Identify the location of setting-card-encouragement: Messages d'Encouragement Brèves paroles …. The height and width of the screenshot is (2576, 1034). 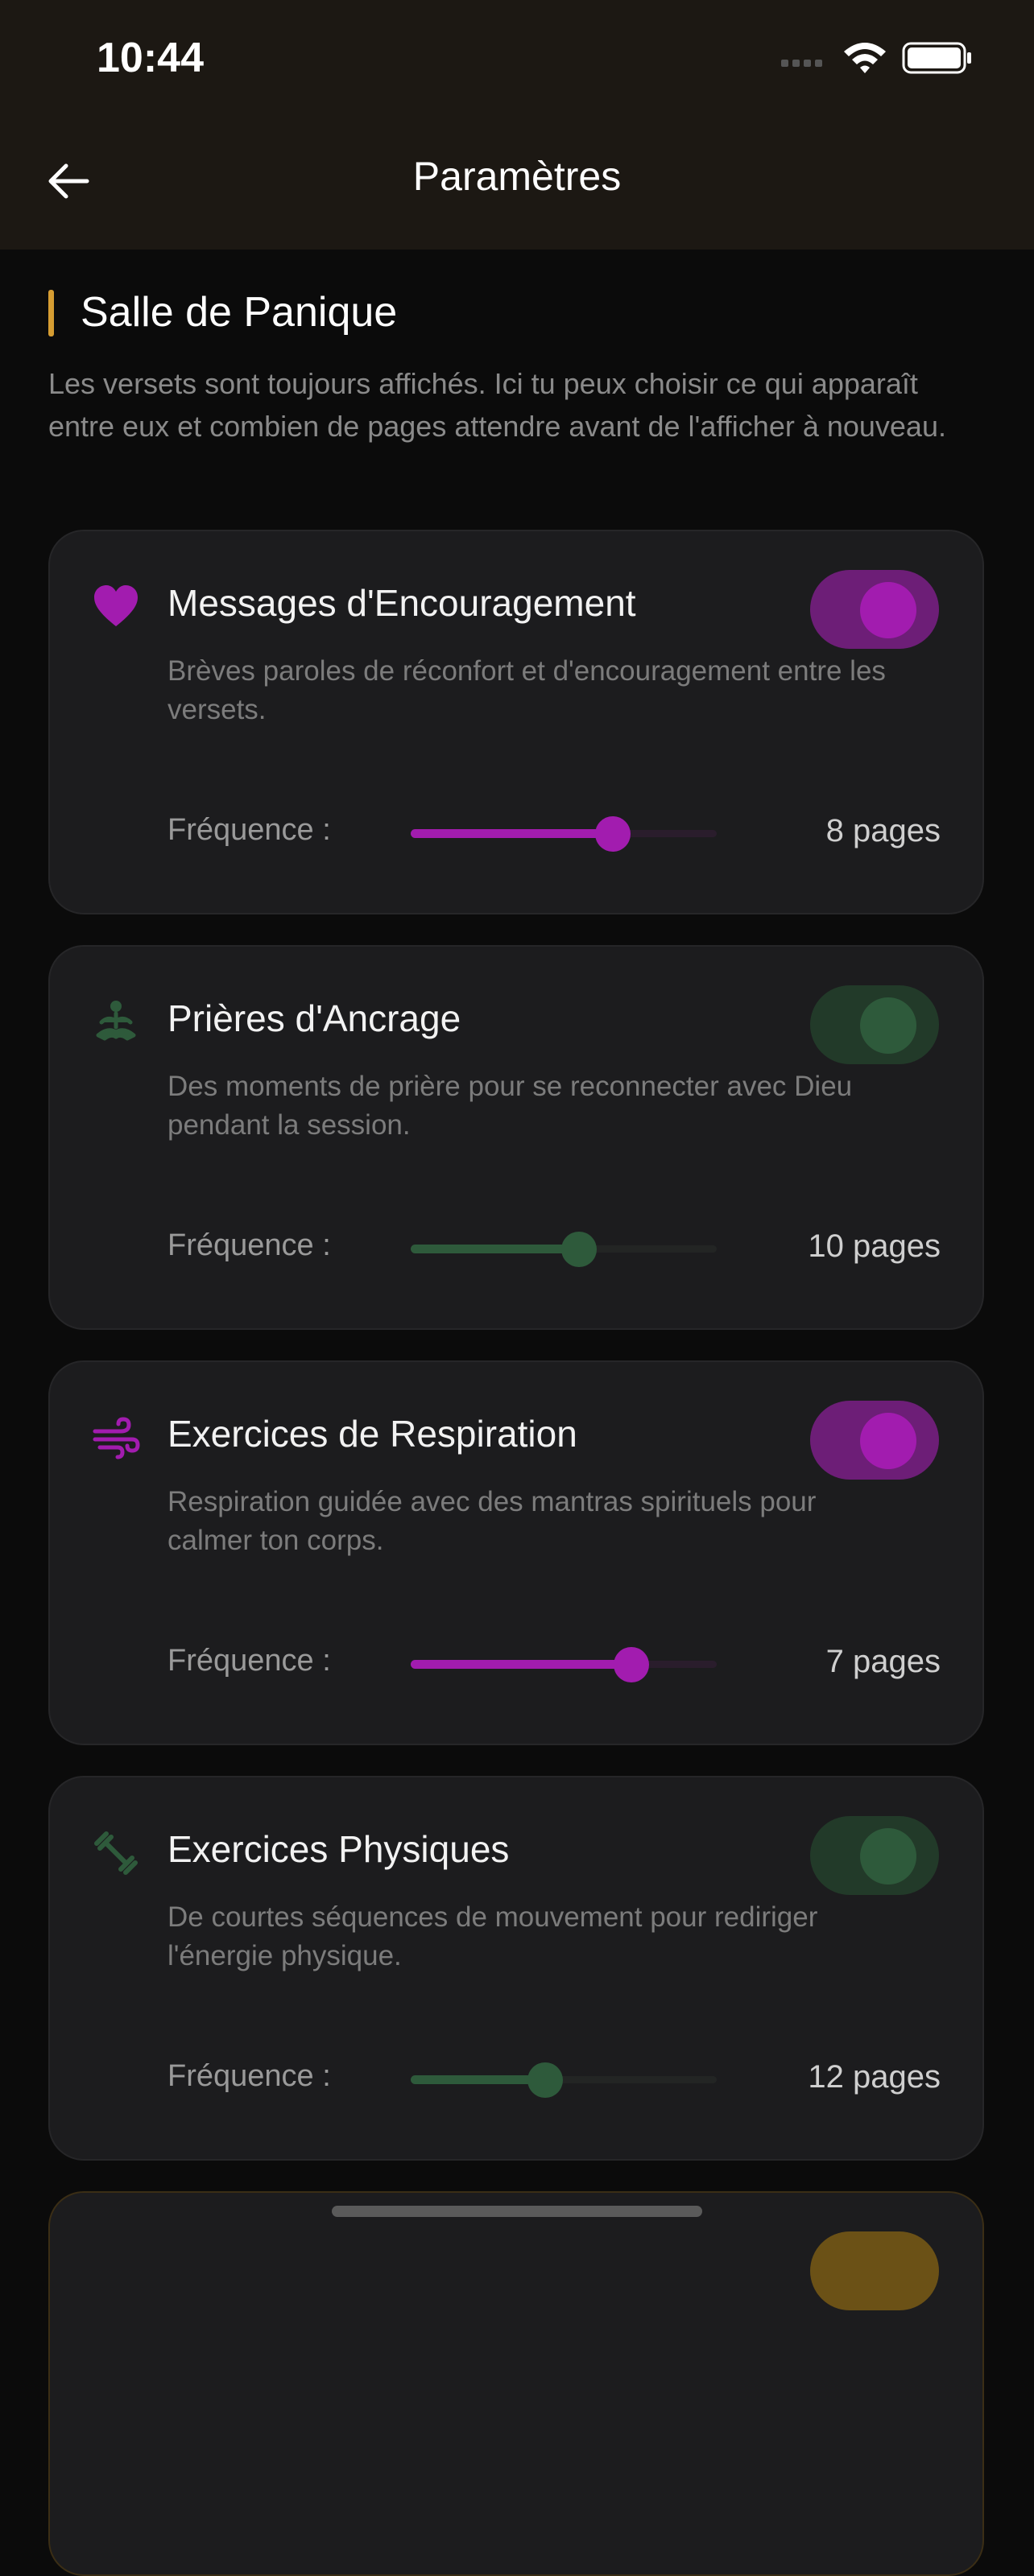
(516, 722).